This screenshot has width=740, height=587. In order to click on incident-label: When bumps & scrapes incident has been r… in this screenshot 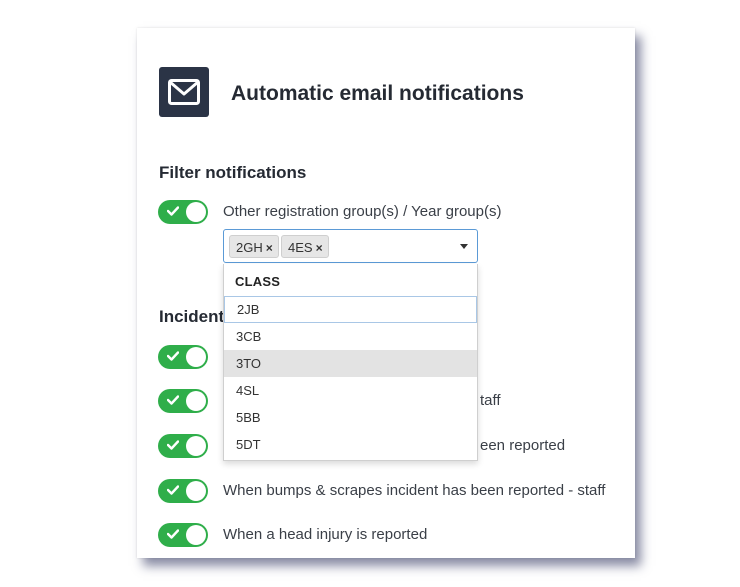, I will do `click(414, 490)`.